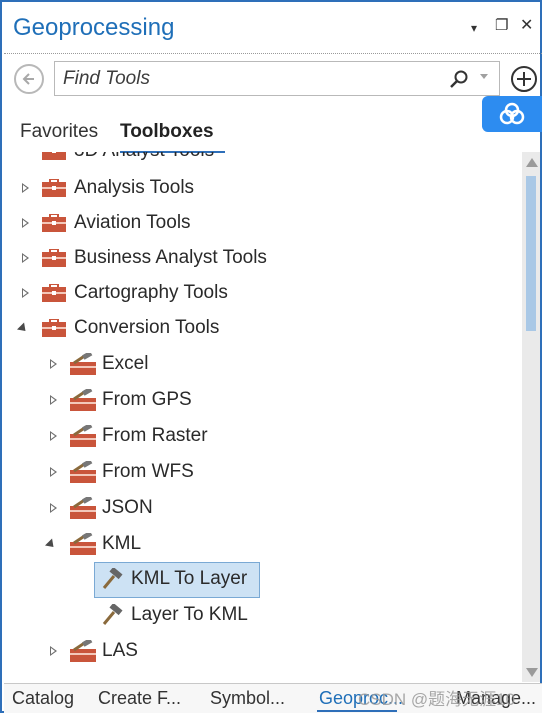 The width and height of the screenshot is (542, 713). Describe the element at coordinates (273, 29) in the screenshot. I see `title-bar: Geoprocessing ▾ ❐ ✕` at that location.